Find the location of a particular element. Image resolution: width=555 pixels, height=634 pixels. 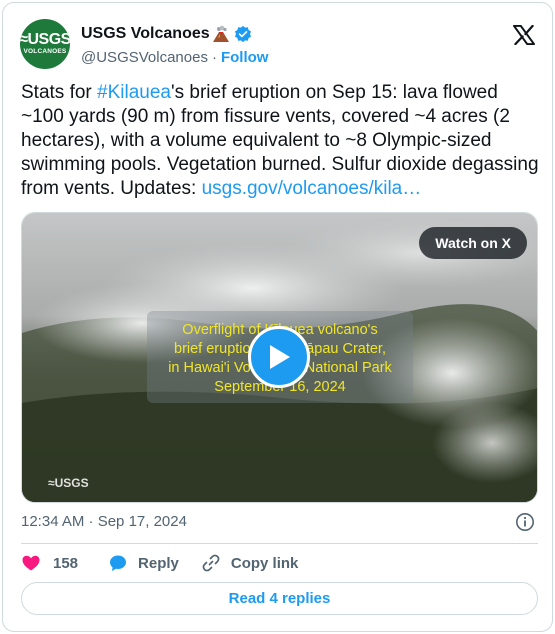

x-logo-icon is located at coordinates (524, 35).